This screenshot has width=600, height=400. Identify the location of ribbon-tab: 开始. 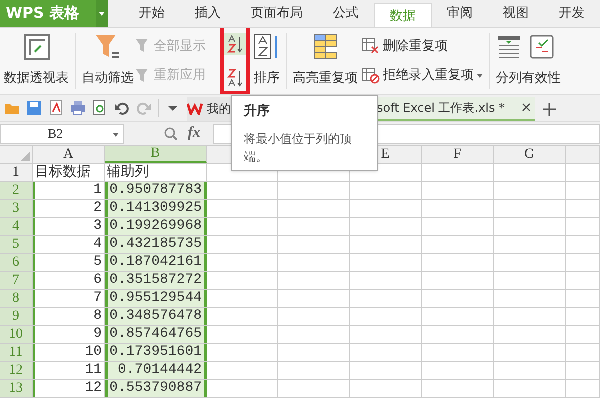
(152, 13).